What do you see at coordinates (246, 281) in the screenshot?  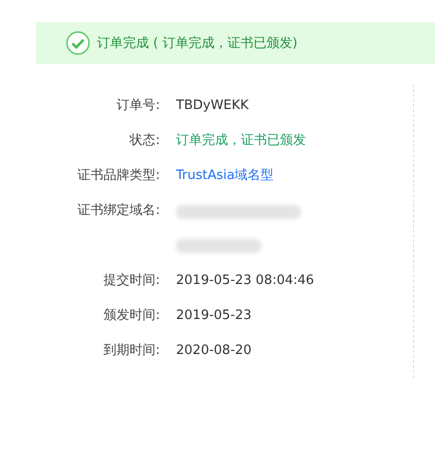 I see `field-value: 2019-05-23 08:04:46` at bounding box center [246, 281].